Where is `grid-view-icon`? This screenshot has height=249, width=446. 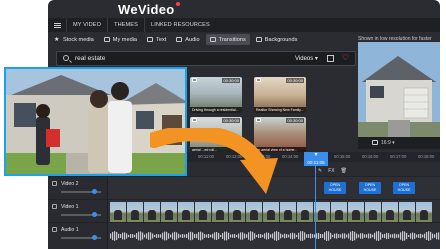
grid-view-icon is located at coordinates (330, 58).